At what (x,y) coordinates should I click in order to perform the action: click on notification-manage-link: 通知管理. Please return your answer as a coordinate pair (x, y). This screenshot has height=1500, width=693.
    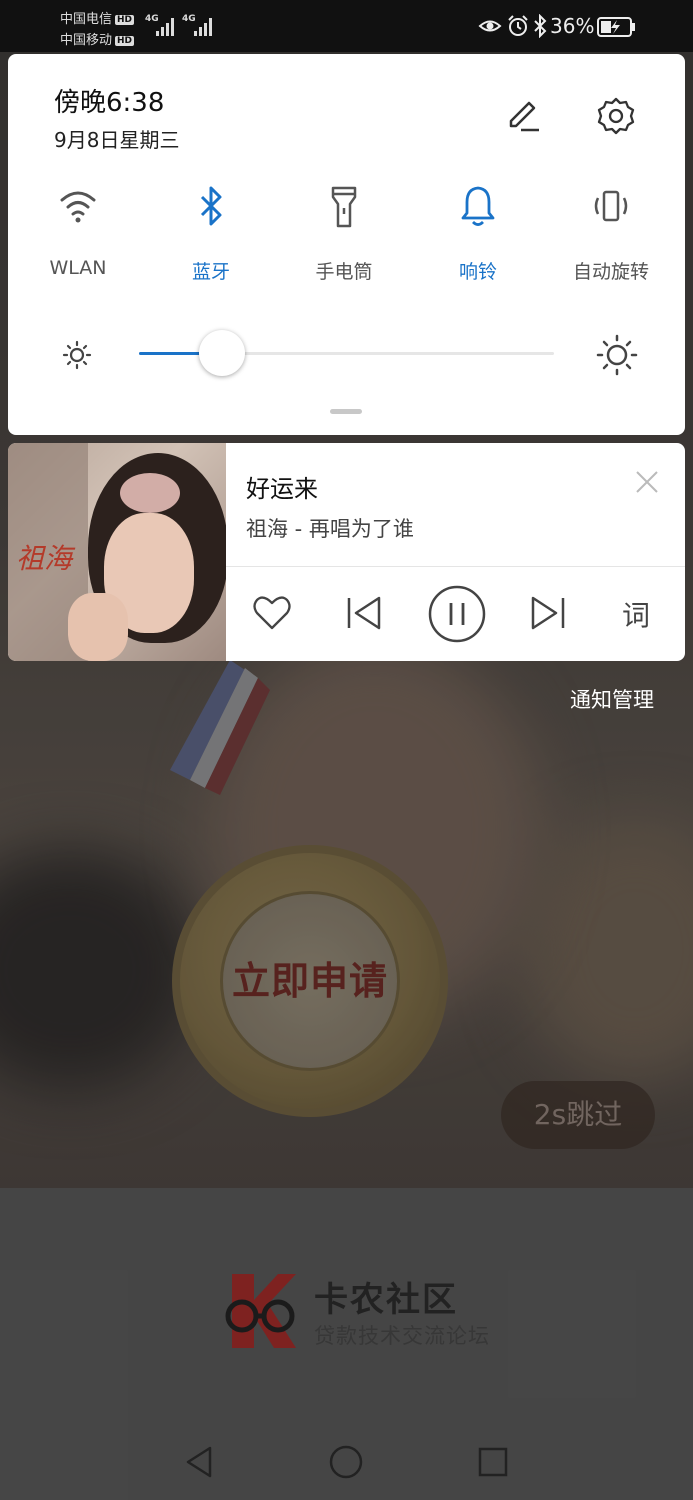
    Looking at the image, I should click on (612, 699).